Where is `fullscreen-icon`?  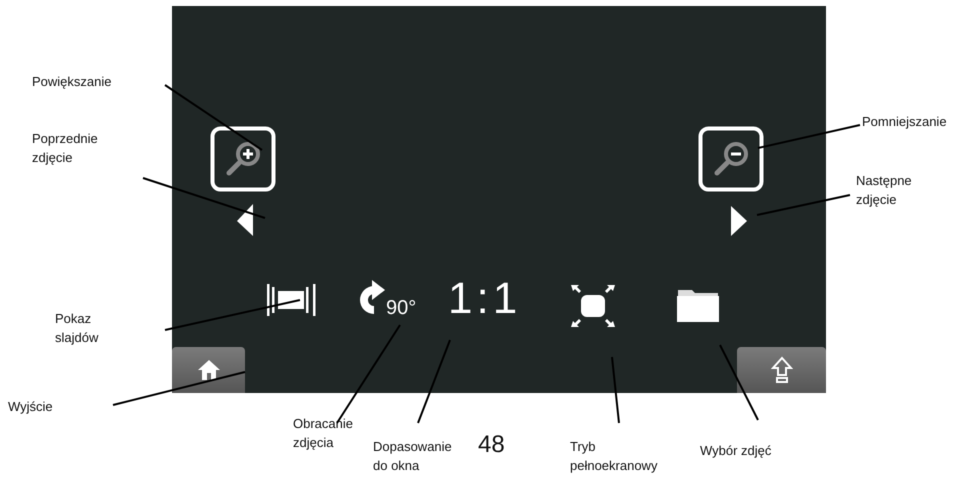
fullscreen-icon is located at coordinates (593, 306).